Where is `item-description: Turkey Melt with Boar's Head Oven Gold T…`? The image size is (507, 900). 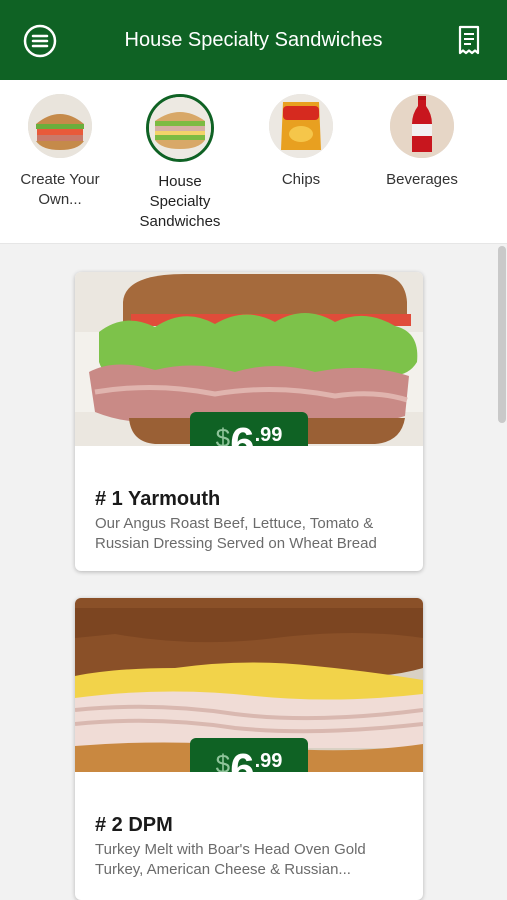
item-description: Turkey Melt with Boar's Head Oven Gold T… is located at coordinates (230, 859).